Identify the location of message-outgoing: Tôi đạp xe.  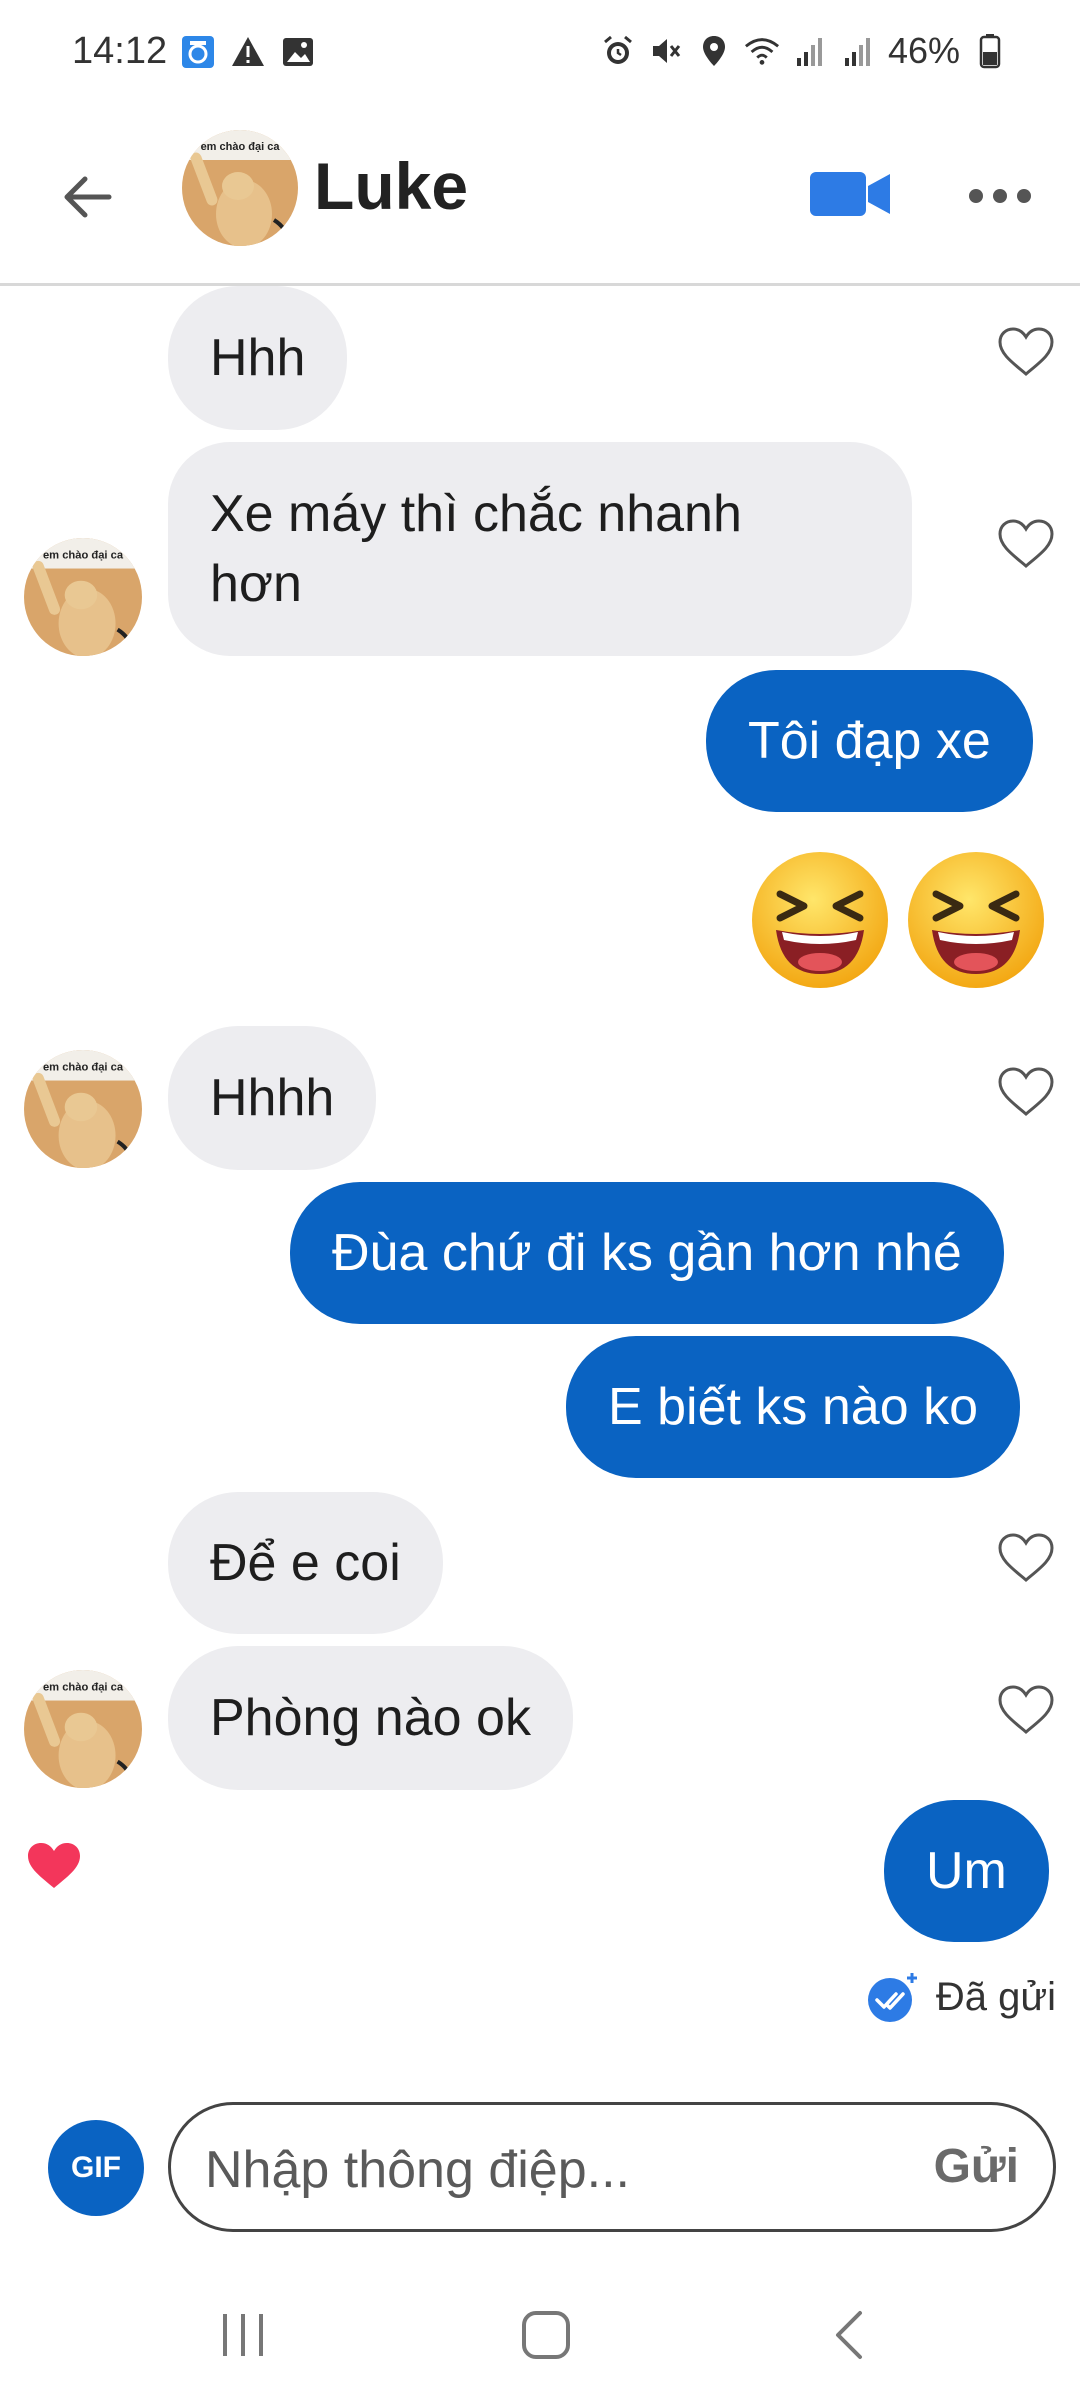
(869, 741).